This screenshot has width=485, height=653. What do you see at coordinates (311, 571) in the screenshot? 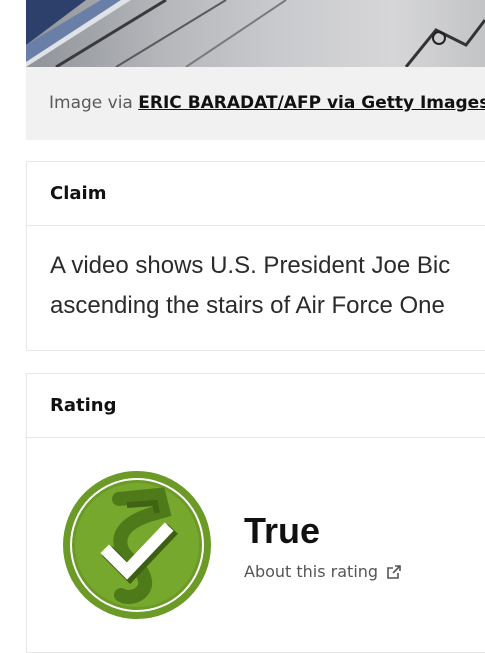
I see `about-rating-label: About this rating` at bounding box center [311, 571].